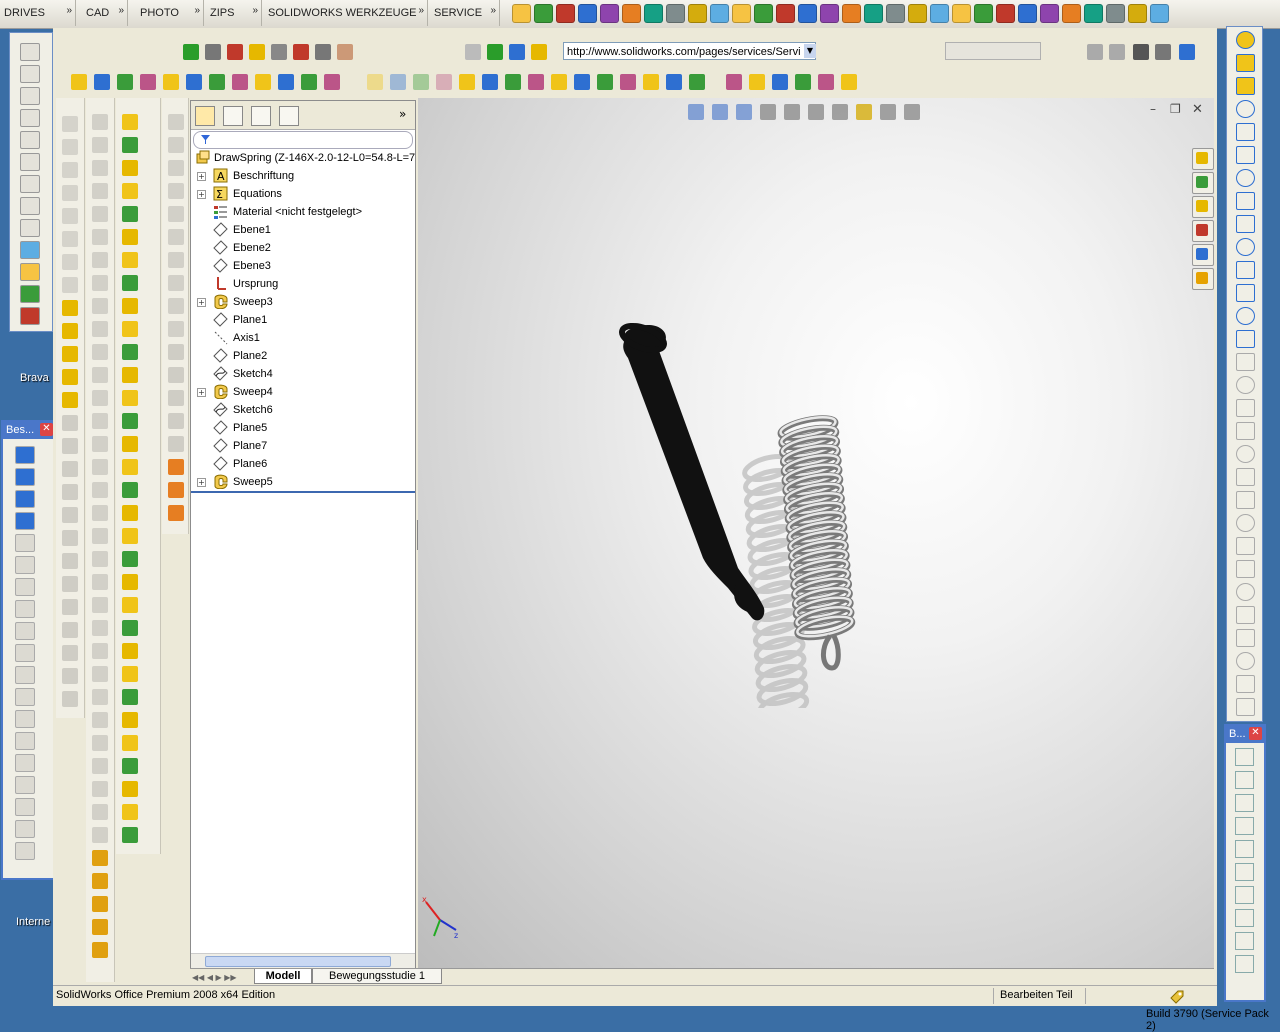  Describe the element at coordinates (993, 51) in the screenshot. I see `configuration-dropdown` at that location.